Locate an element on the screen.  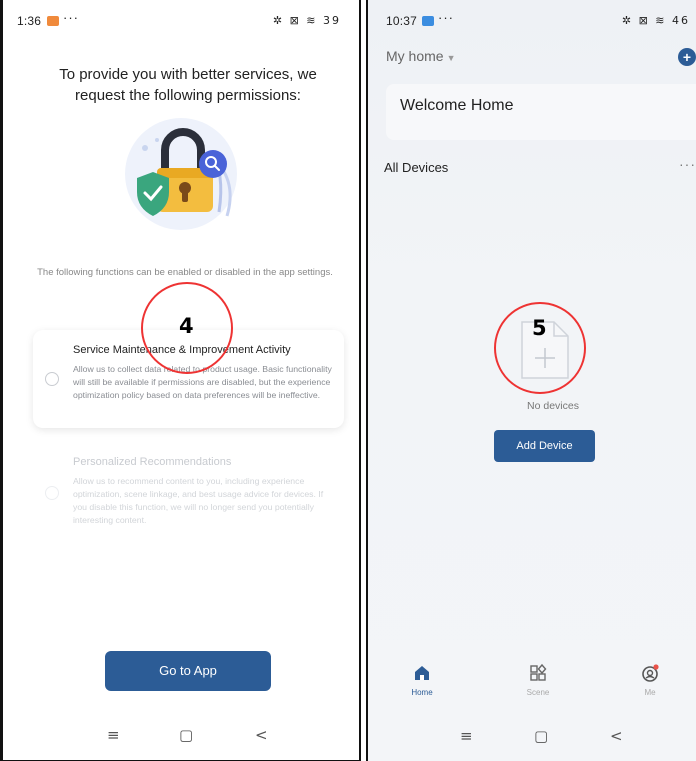
more-options-icon: ··· is located at coordinates (687, 164).